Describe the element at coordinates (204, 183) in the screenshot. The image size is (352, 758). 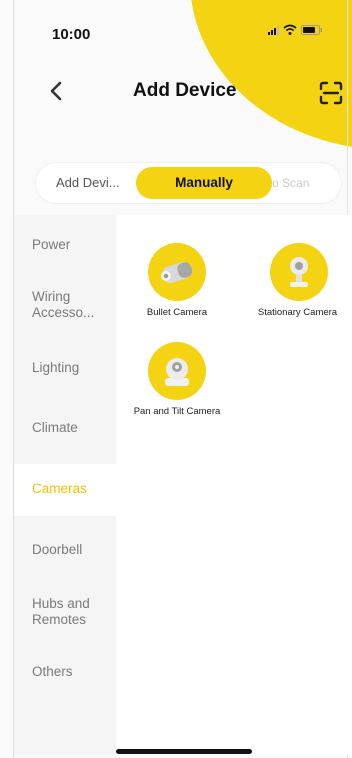
I see `tab-manually: Manually` at that location.